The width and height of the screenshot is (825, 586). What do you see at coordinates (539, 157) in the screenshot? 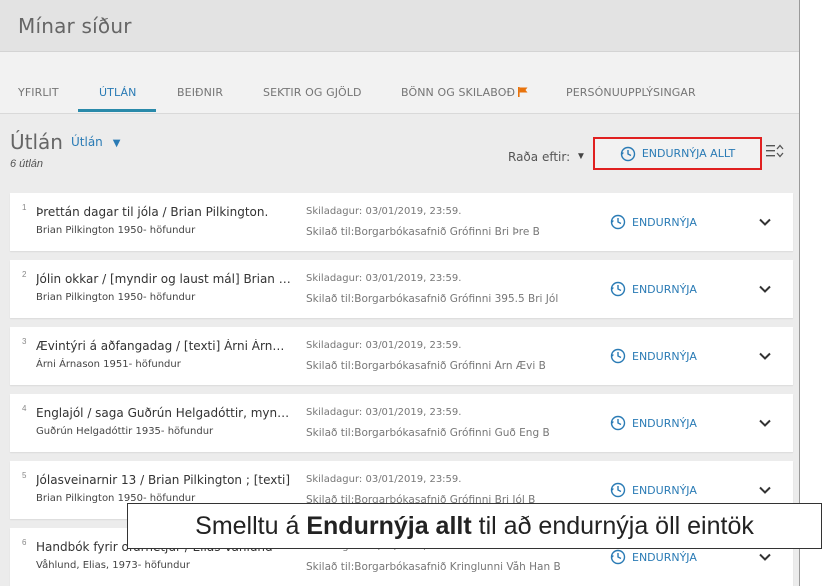
I see `sort-label: Raða eftir:` at bounding box center [539, 157].